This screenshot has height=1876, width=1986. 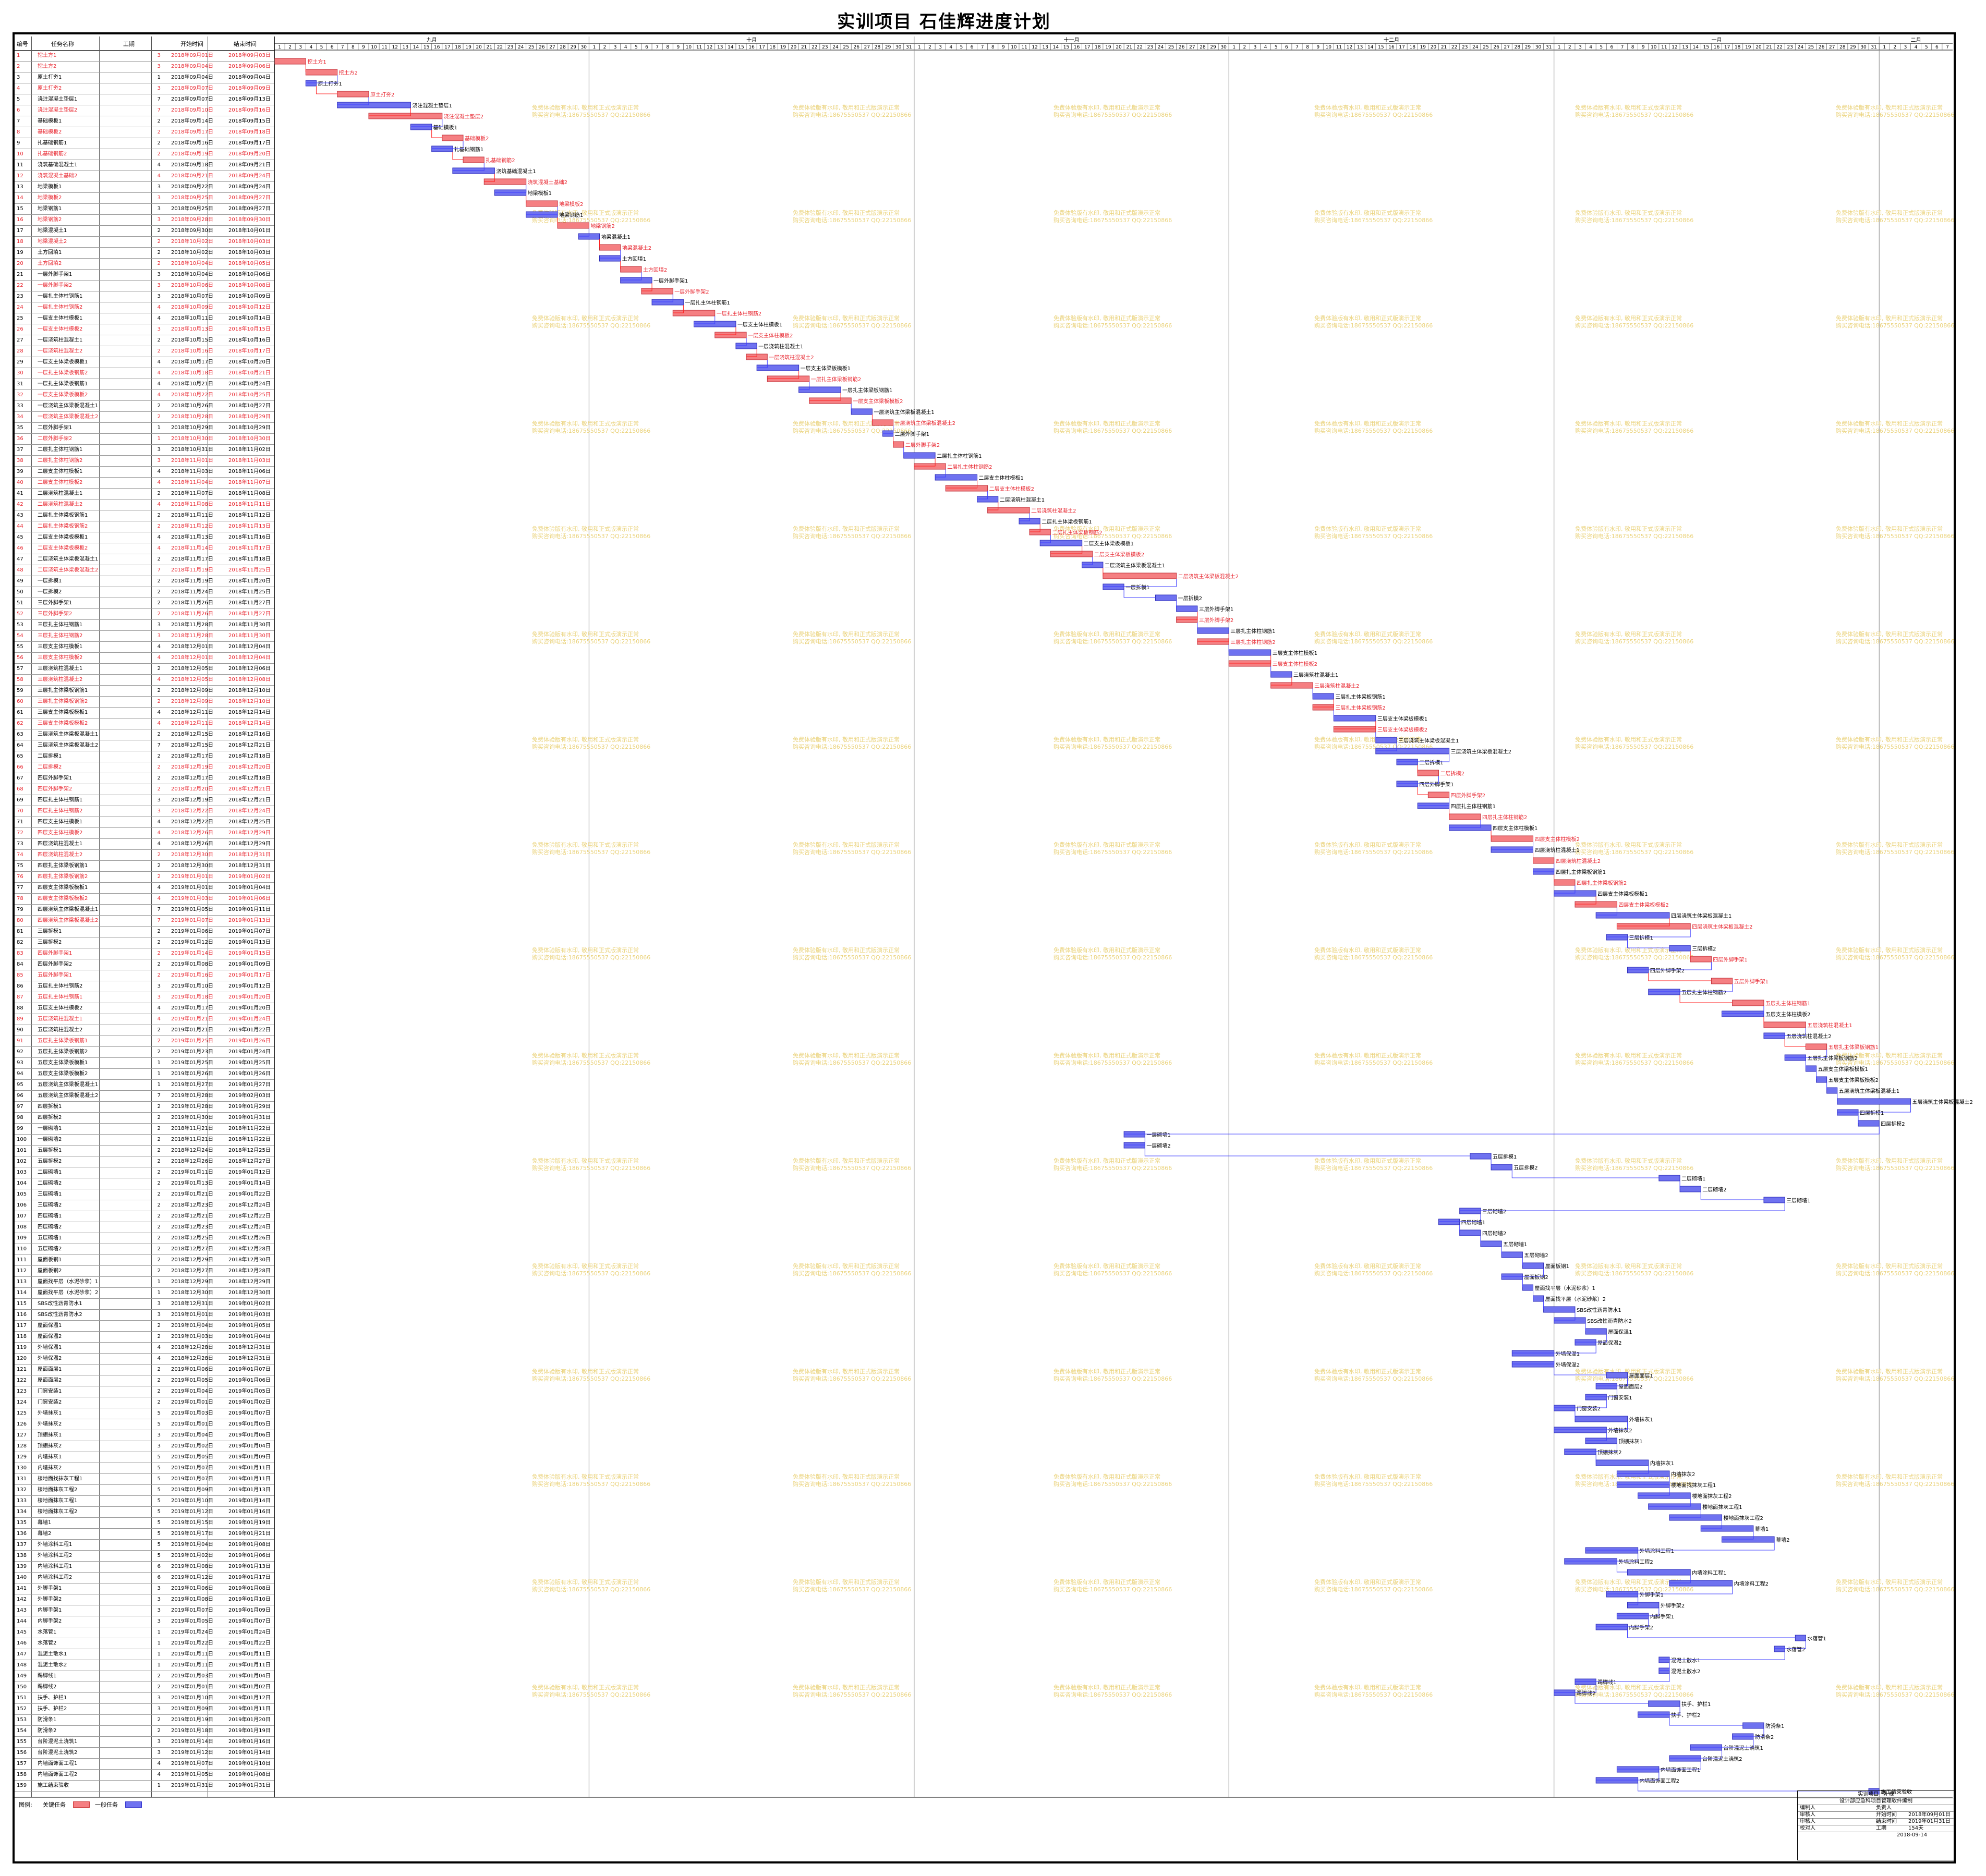 What do you see at coordinates (1620, 1332) in the screenshot?
I see `bar-label: 屋面保温1` at bounding box center [1620, 1332].